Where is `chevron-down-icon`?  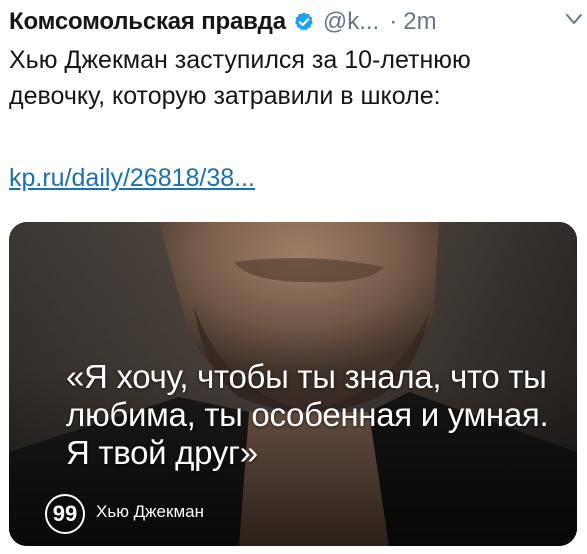
chevron-down-icon is located at coordinates (574, 19).